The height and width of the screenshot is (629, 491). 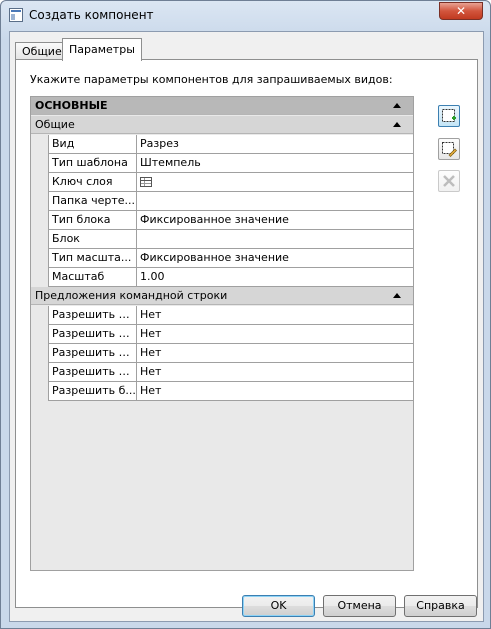 I want to click on add-component-button, so click(x=449, y=116).